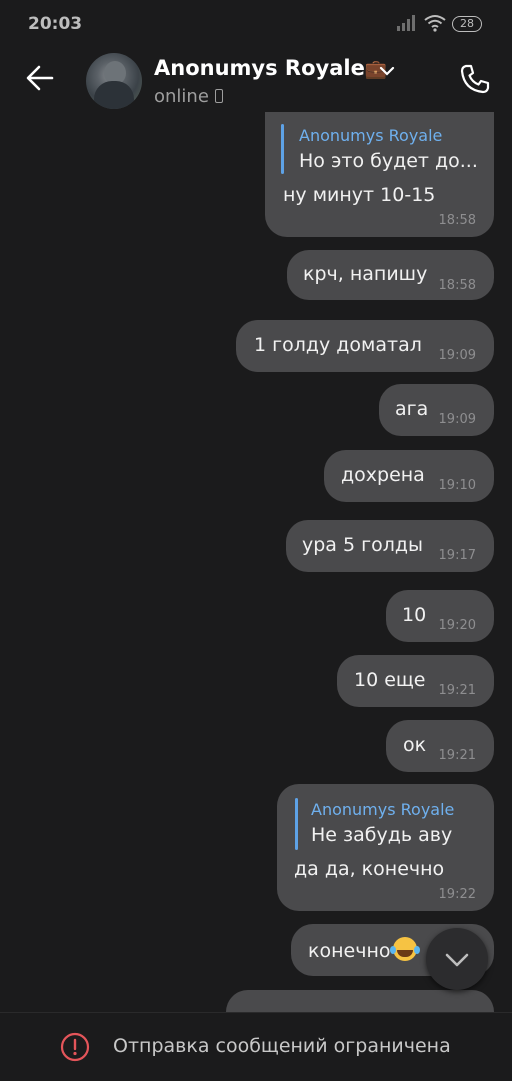  I want to click on message-bubble: ура 5 голды 19:17, so click(390, 546).